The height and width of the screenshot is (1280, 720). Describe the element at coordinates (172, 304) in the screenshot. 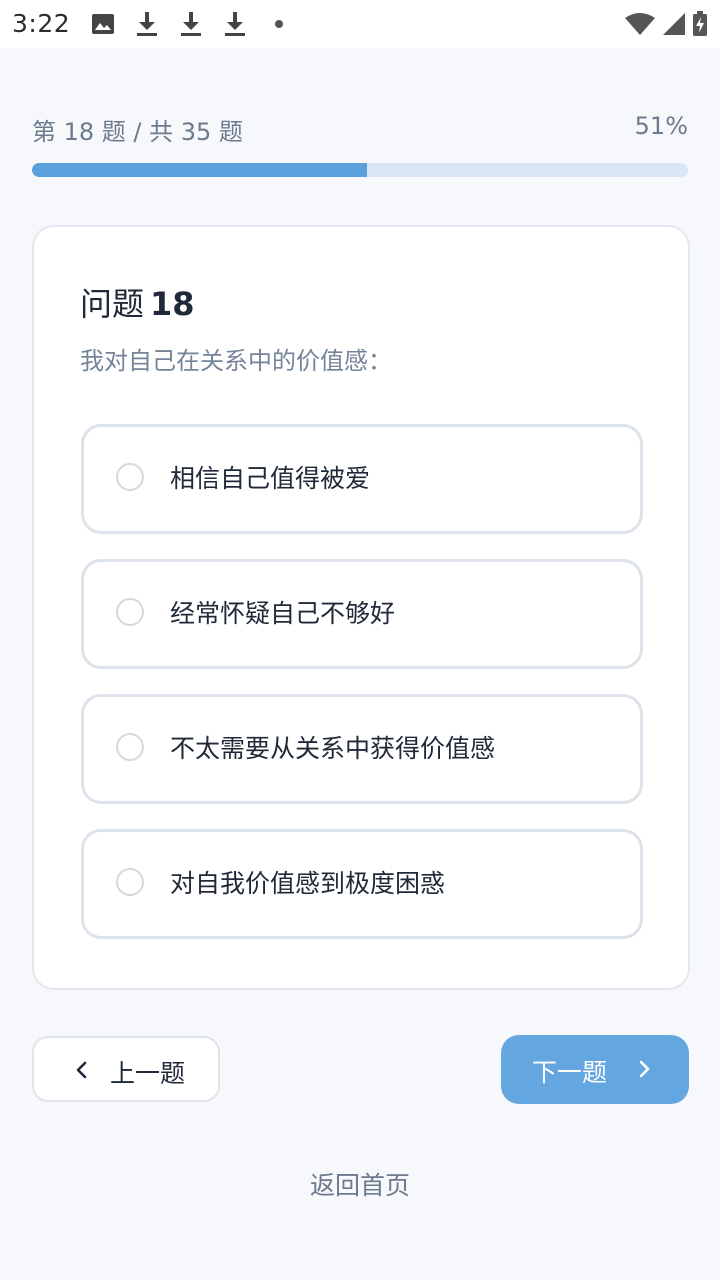

I see `question-number: 18` at that location.